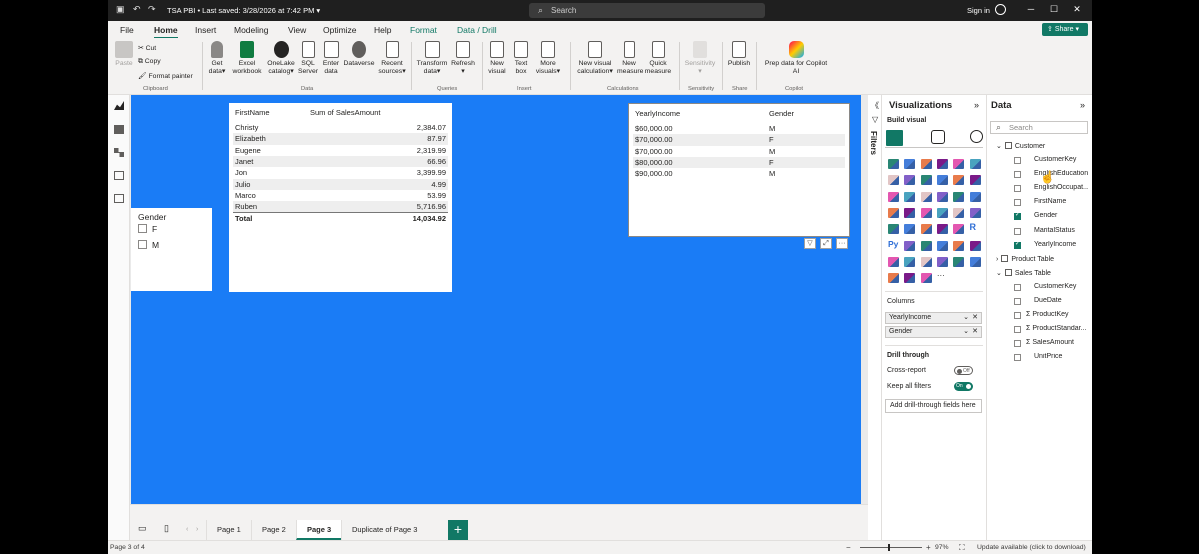 Image resolution: width=1199 pixels, height=554 pixels. I want to click on table-row: Ruben 5,716.96, so click(340, 207).